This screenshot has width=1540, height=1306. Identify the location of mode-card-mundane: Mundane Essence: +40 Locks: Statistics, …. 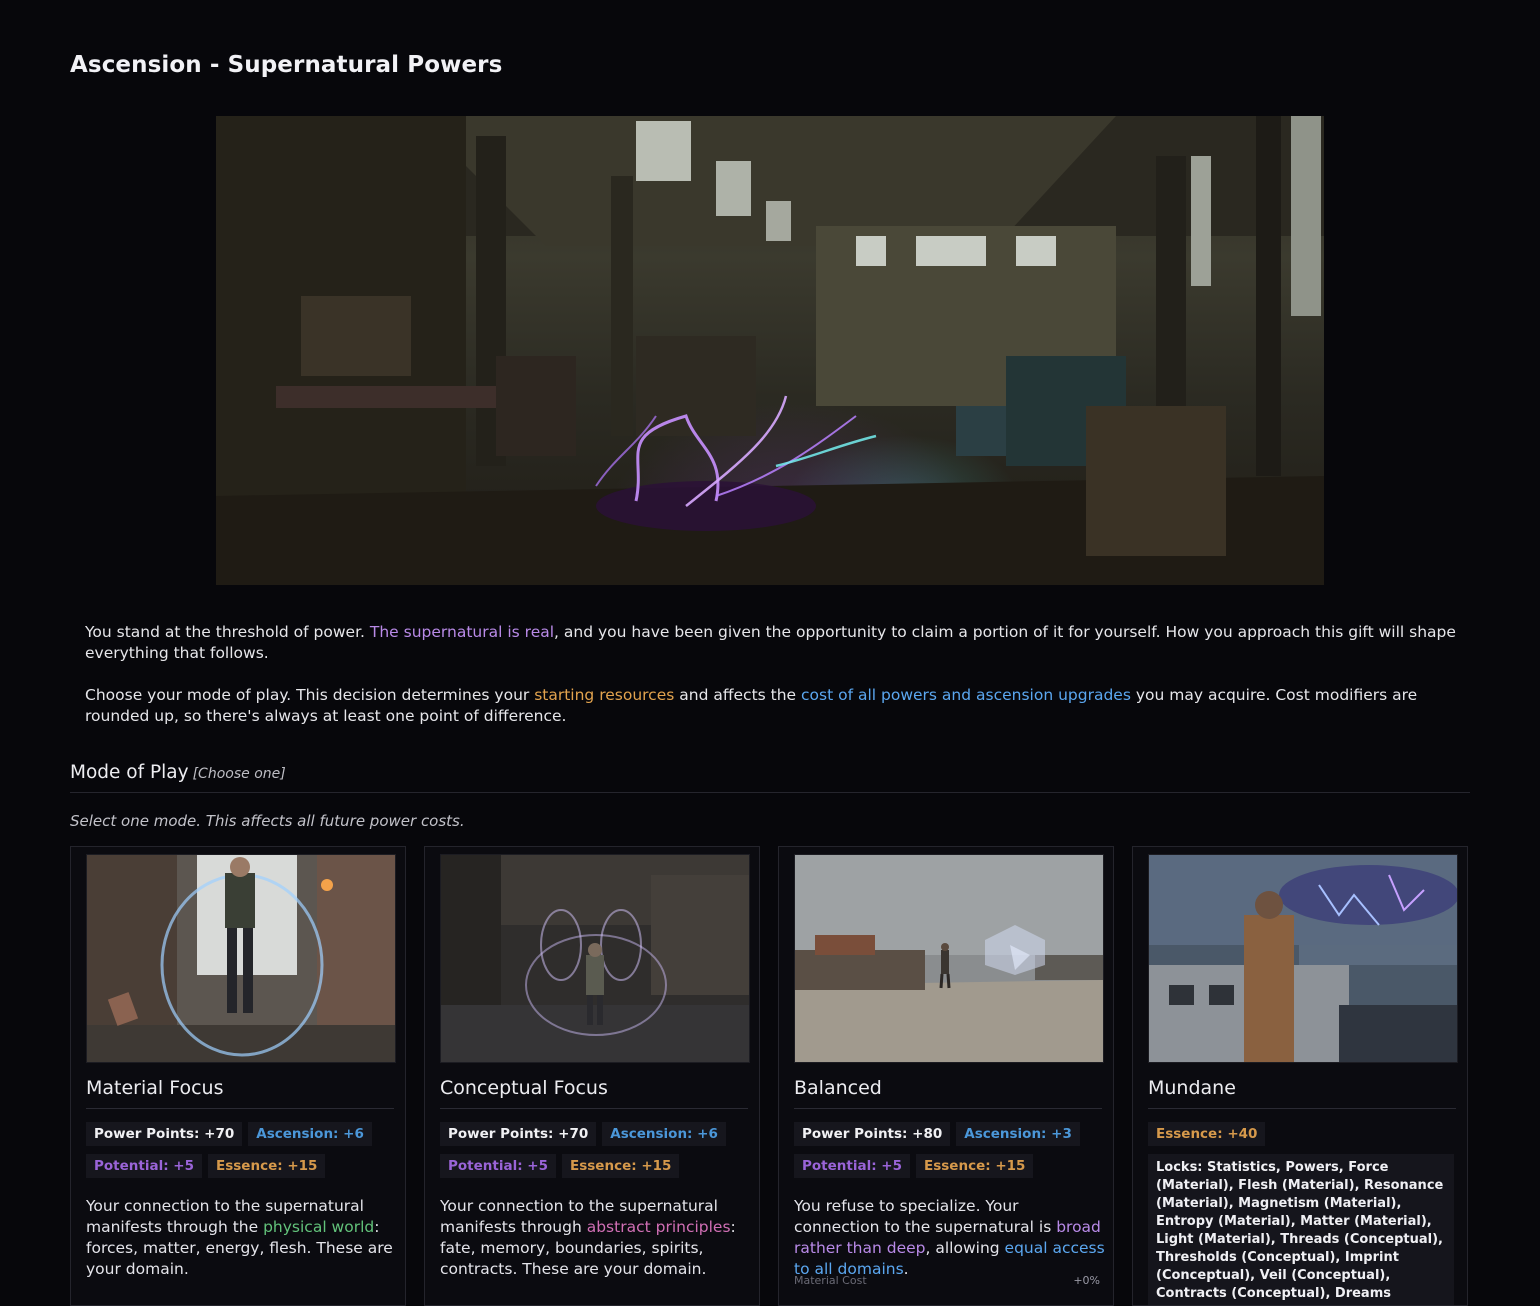
(1300, 1076).